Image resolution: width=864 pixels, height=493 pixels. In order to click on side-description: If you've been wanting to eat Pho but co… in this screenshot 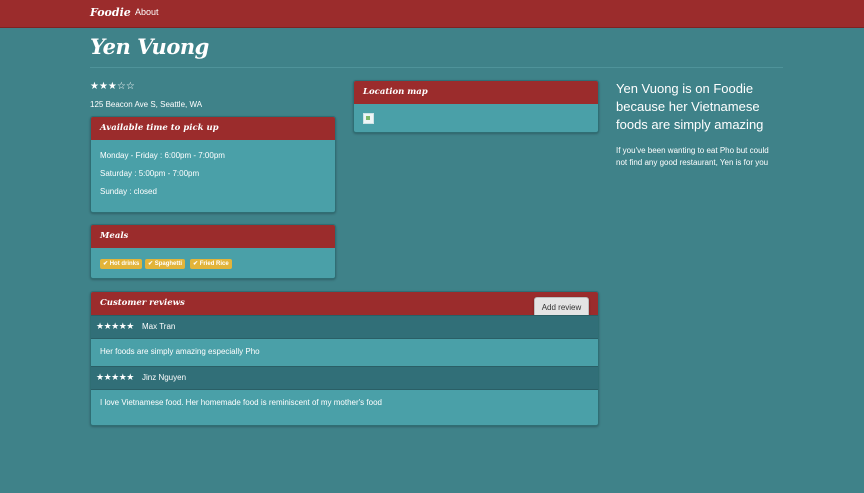, I will do `click(692, 156)`.